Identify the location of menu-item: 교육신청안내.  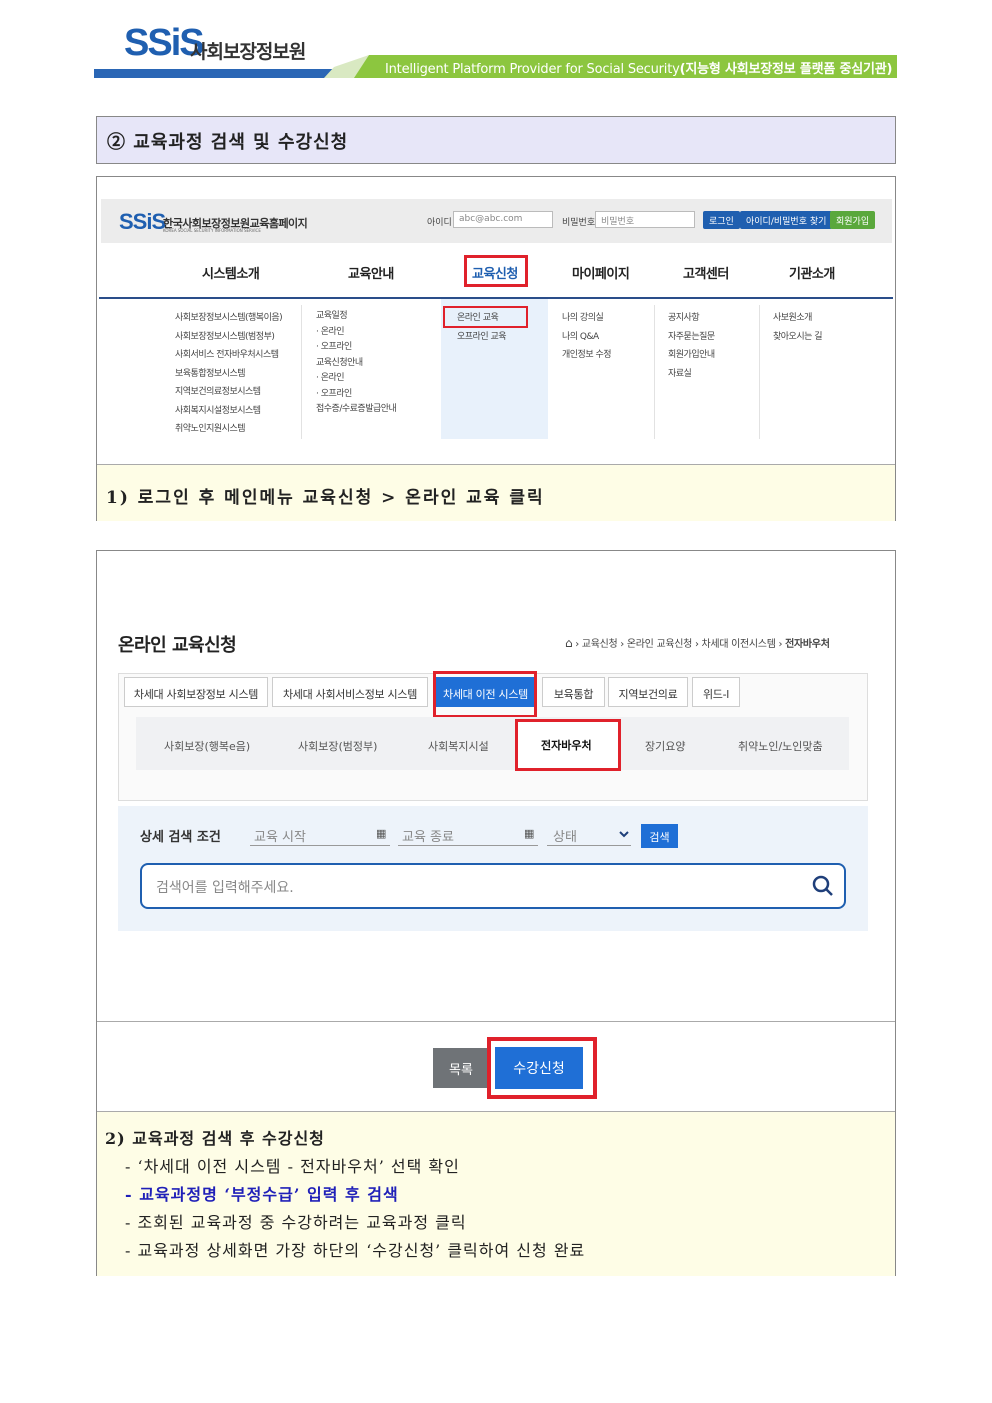
(356, 364).